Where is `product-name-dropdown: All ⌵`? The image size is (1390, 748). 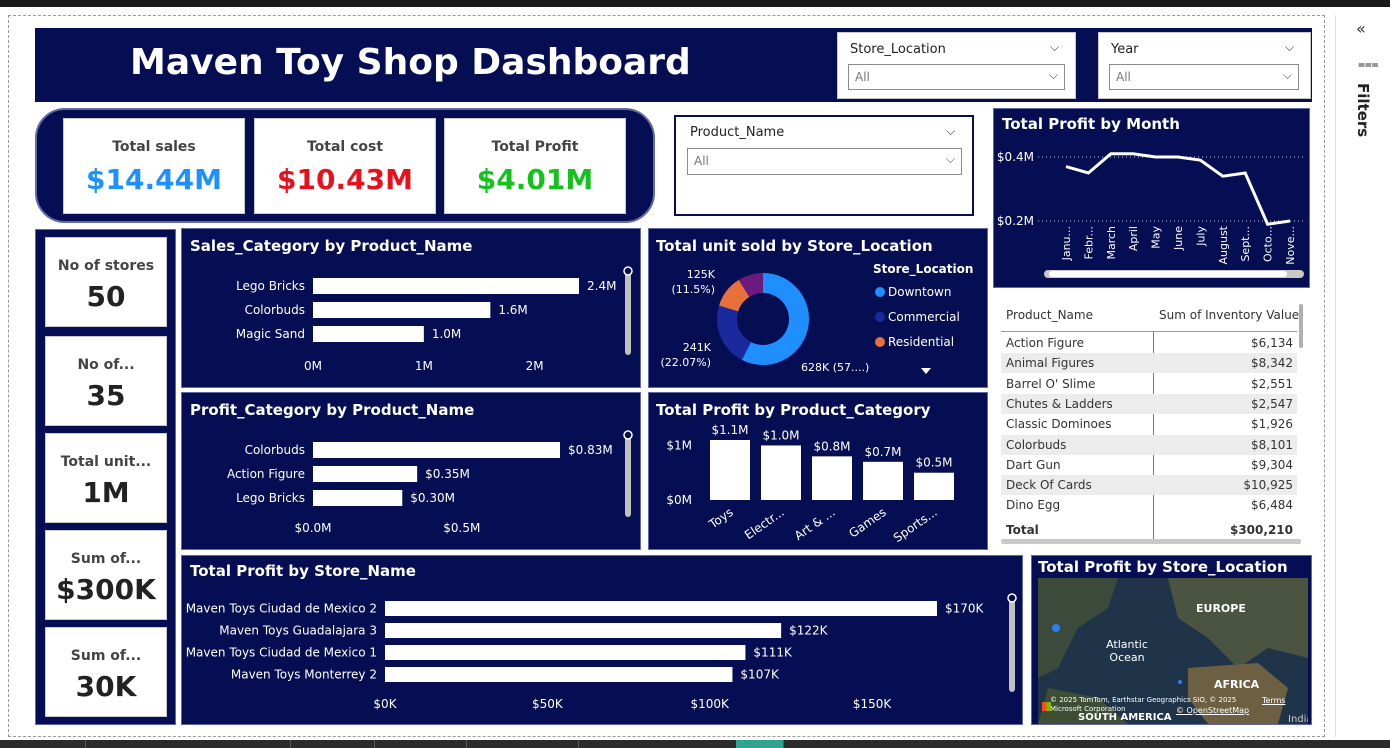 product-name-dropdown: All ⌵ is located at coordinates (824, 161).